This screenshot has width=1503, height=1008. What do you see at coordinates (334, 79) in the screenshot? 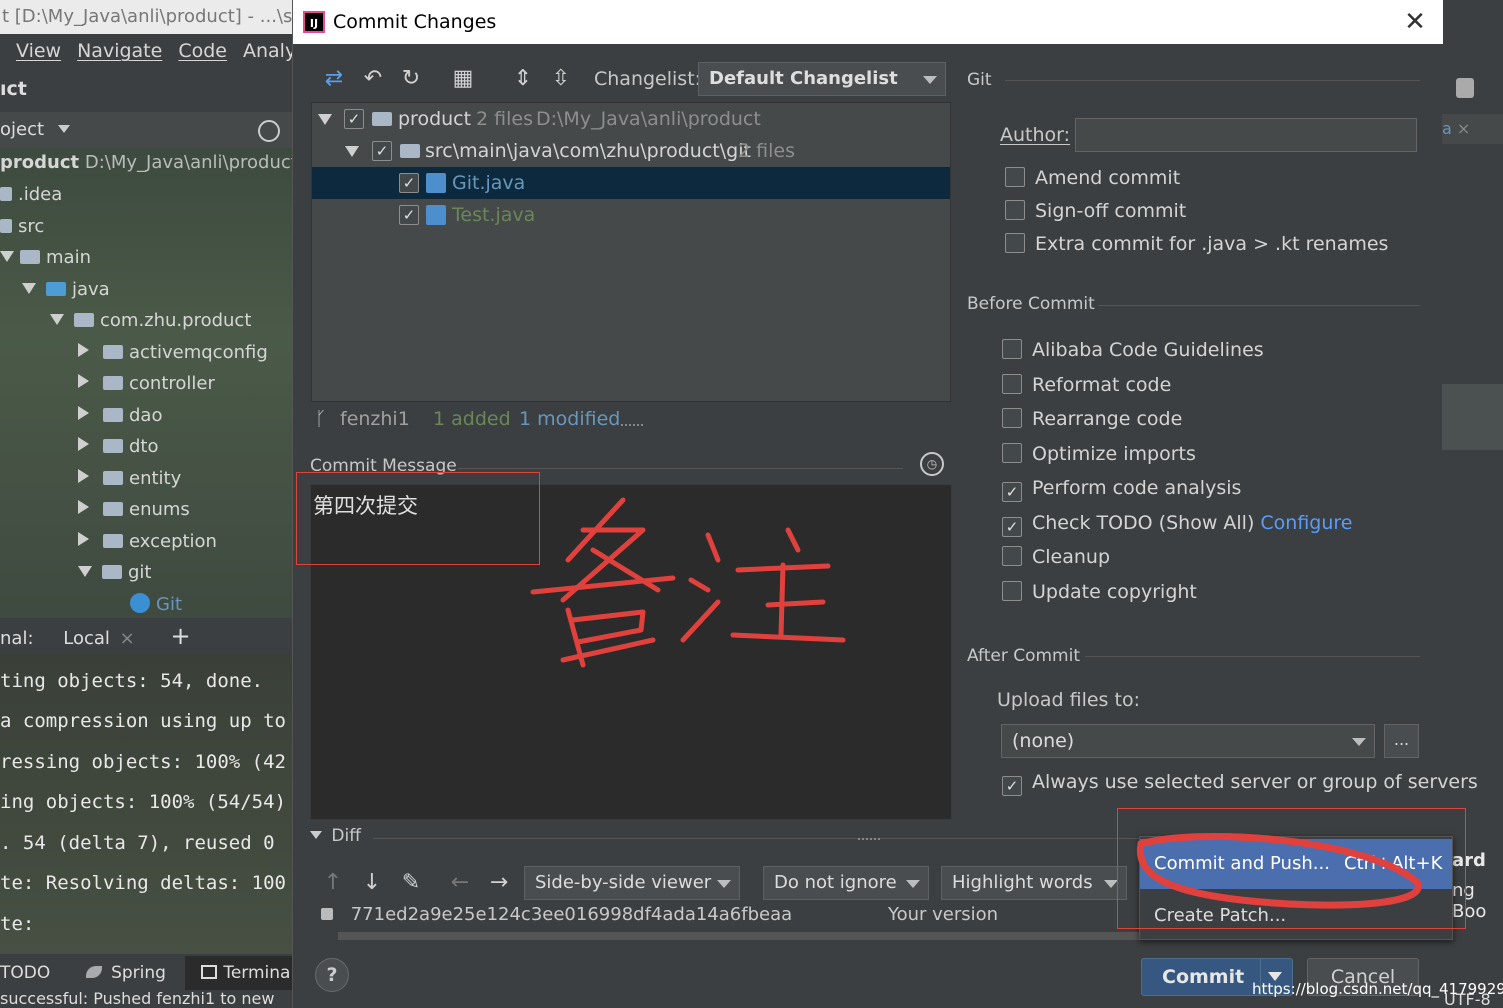
I see `show-diff-icon: ⇄` at bounding box center [334, 79].